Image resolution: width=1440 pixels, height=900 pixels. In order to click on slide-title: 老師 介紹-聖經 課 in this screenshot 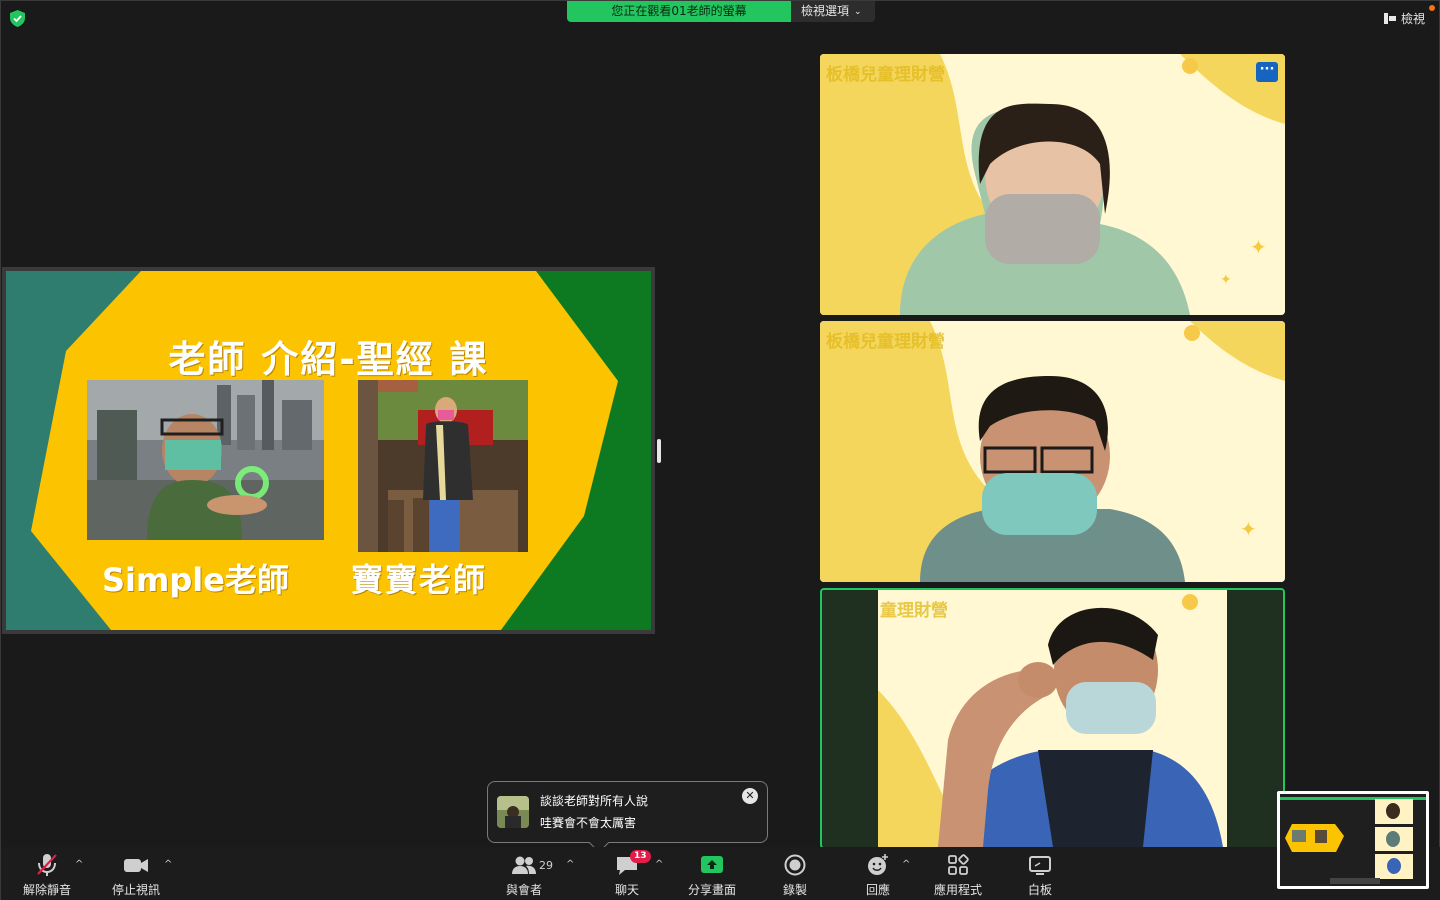, I will do `click(328, 359)`.